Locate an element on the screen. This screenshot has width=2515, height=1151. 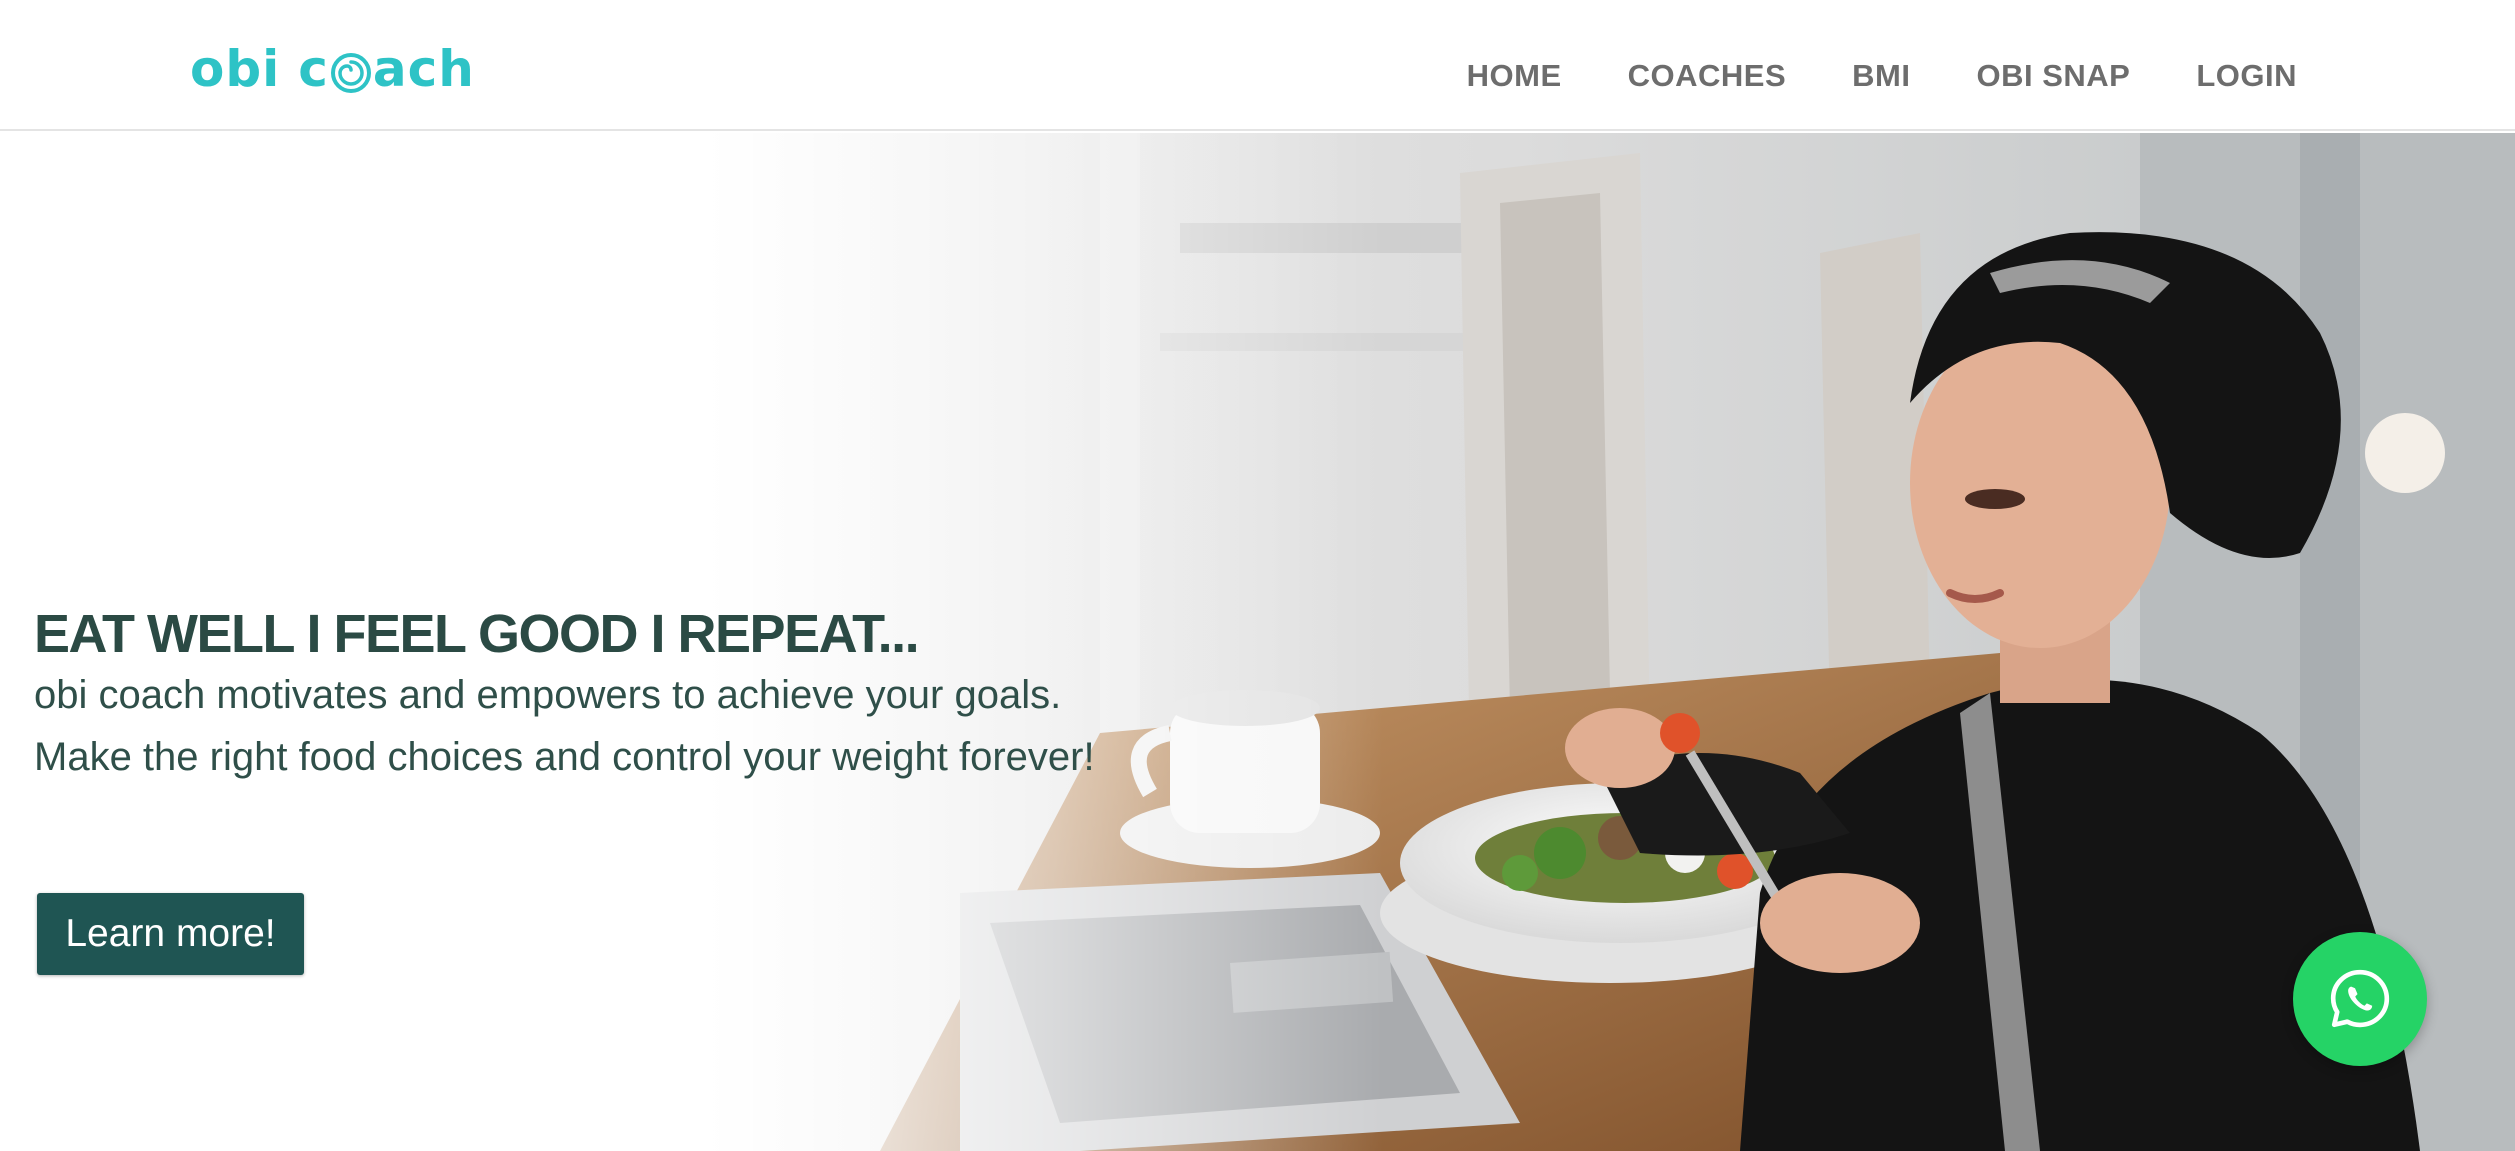
logo-text-ach: ach is located at coordinates (423, 69).